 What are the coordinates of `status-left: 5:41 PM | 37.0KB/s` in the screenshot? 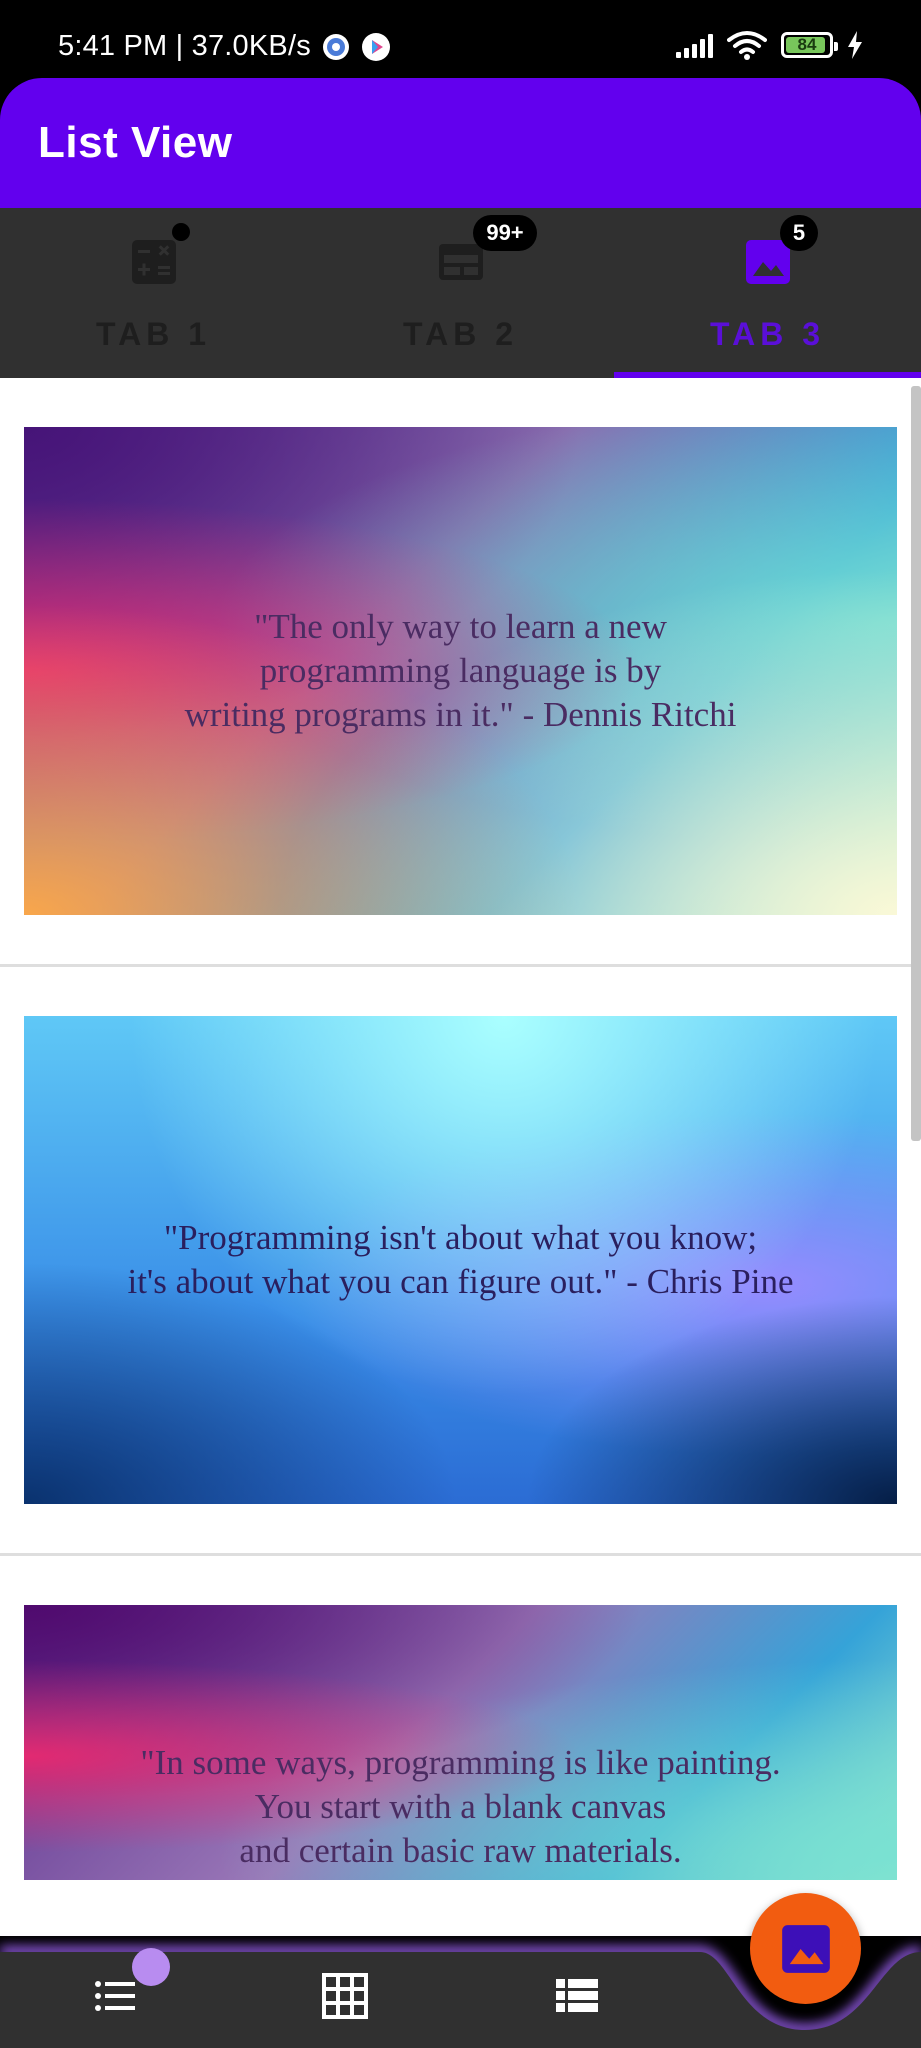 It's located at (224, 46).